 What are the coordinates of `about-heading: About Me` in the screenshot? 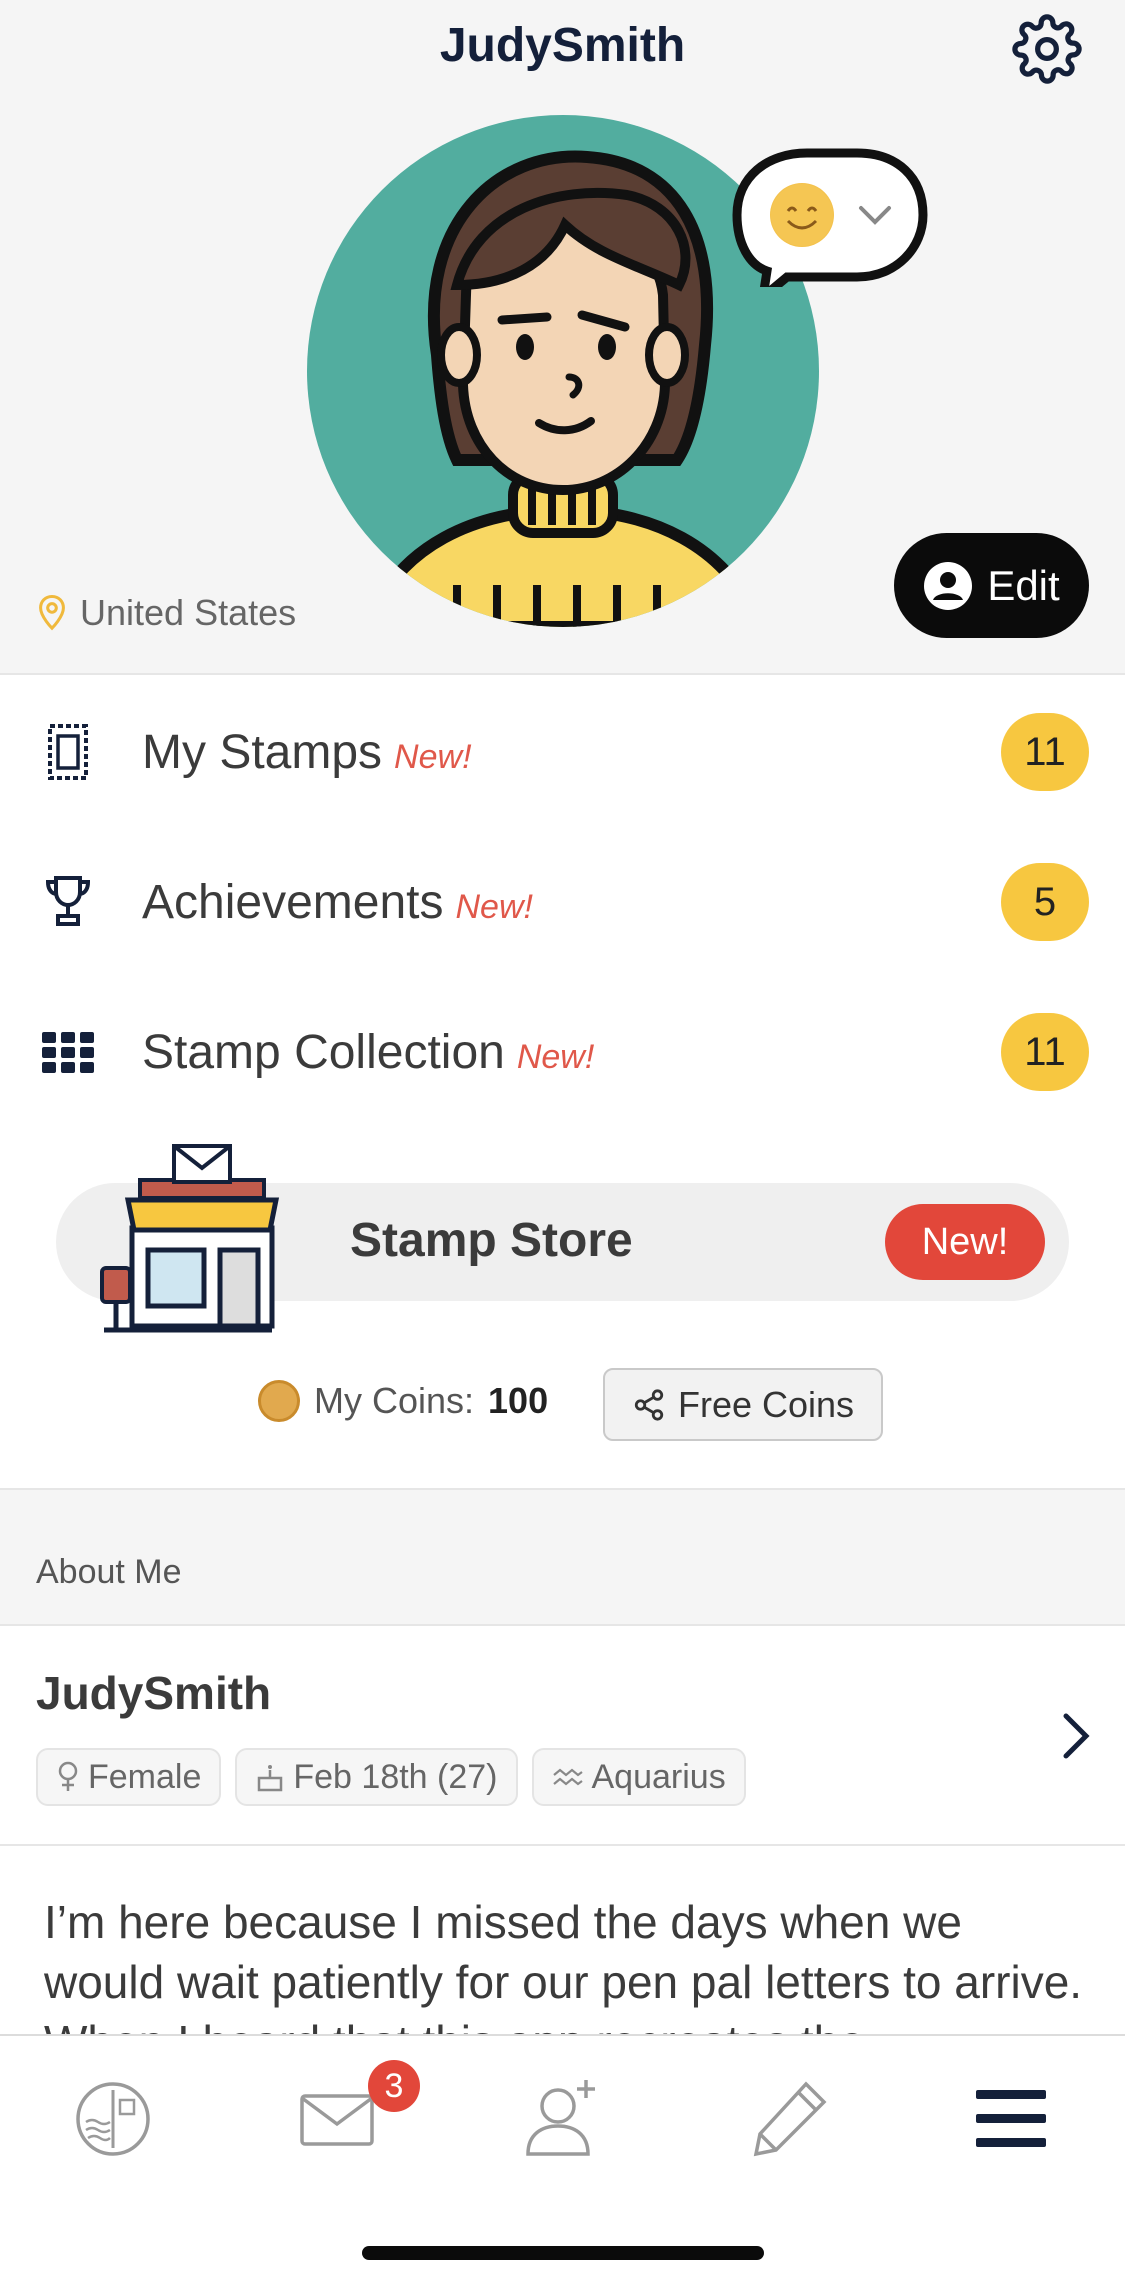 It's located at (109, 1572).